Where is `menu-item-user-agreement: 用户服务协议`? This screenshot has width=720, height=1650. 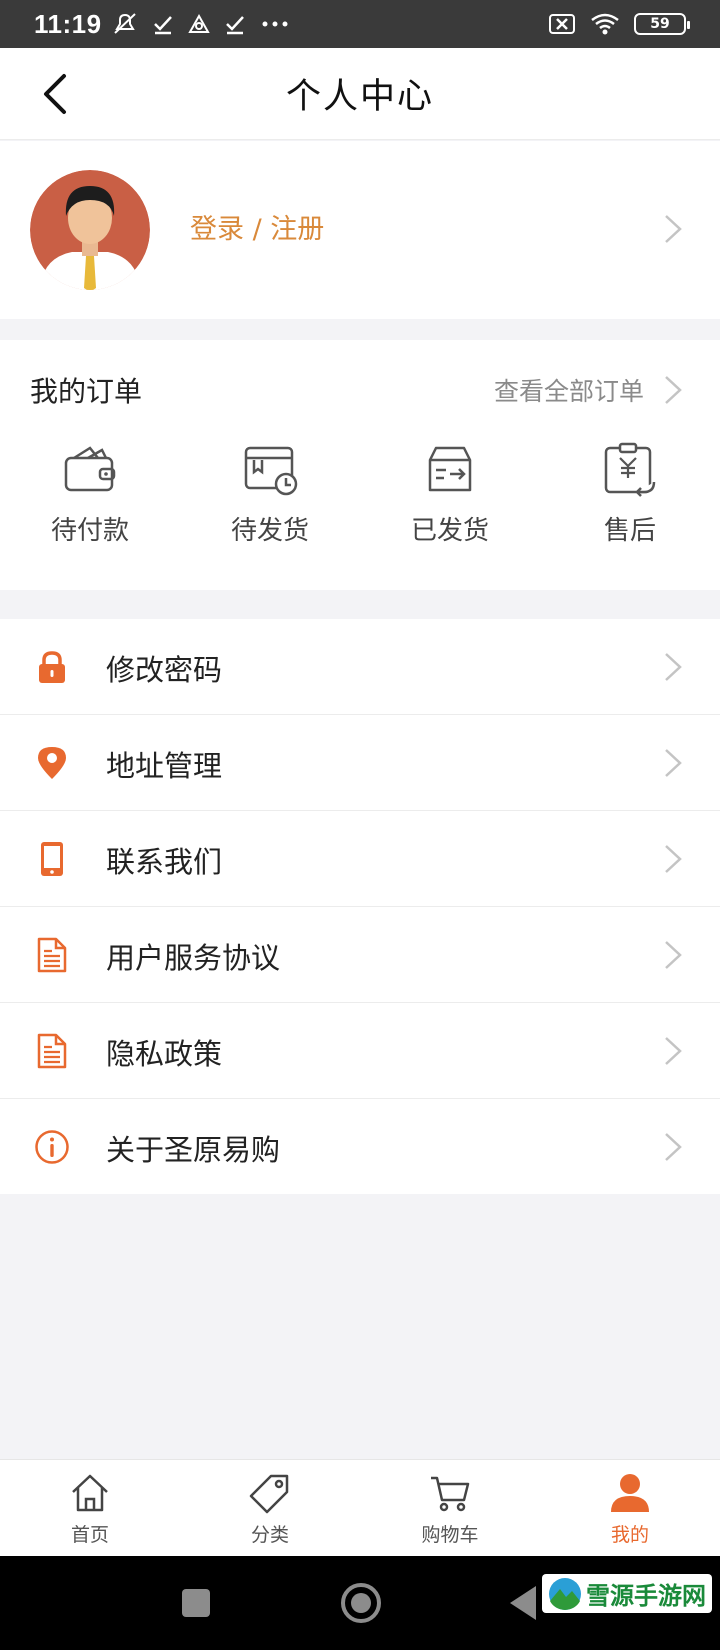 menu-item-user-agreement: 用户服务协议 is located at coordinates (360, 955).